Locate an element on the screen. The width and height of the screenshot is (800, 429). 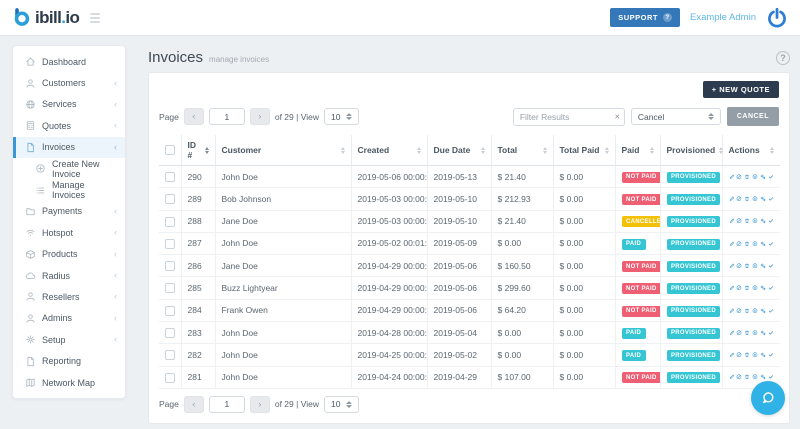
filter-type-select: Cancel is located at coordinates (675, 116).